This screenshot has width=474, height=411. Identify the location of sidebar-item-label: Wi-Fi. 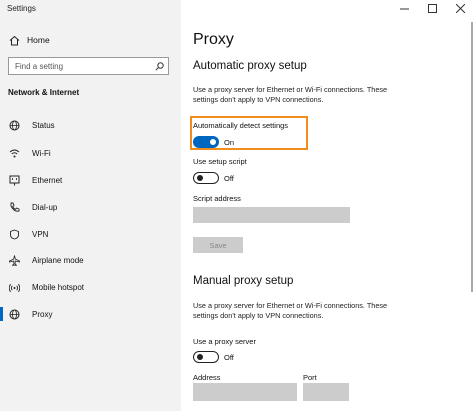
(41, 153).